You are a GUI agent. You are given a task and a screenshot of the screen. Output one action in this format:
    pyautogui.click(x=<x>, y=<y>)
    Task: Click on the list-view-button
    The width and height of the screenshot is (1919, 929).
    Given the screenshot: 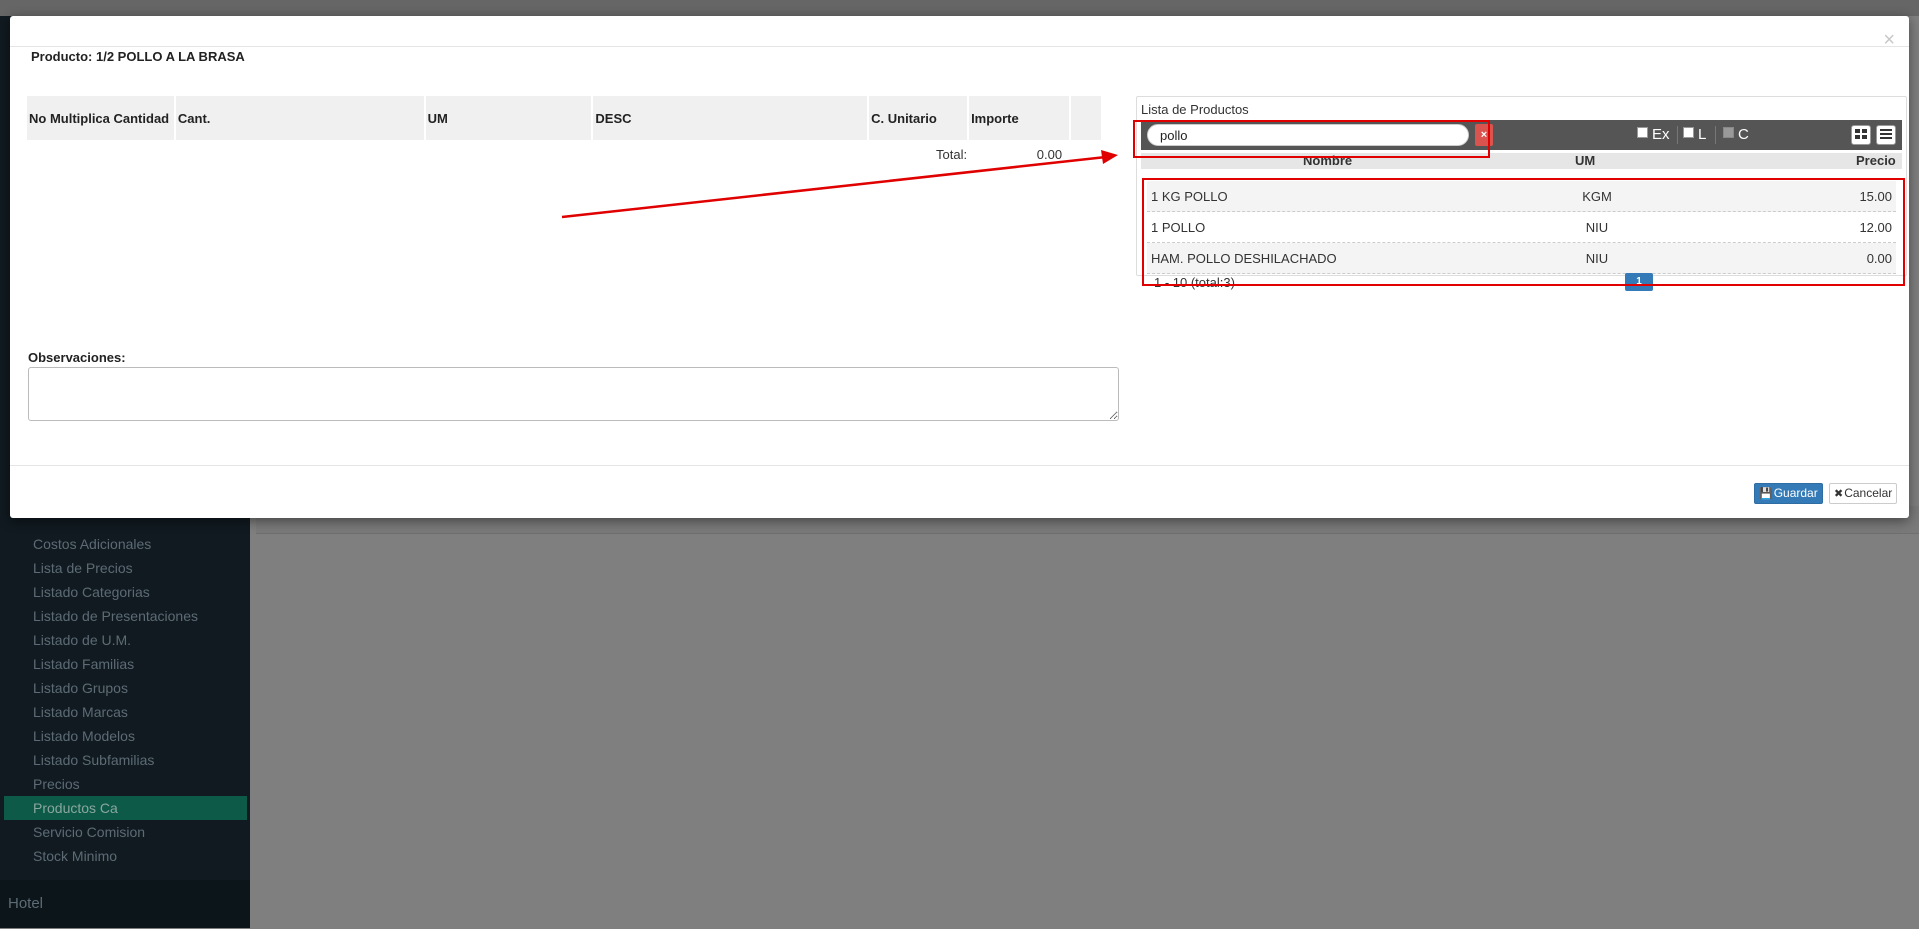 What is the action you would take?
    pyautogui.click(x=1886, y=135)
    